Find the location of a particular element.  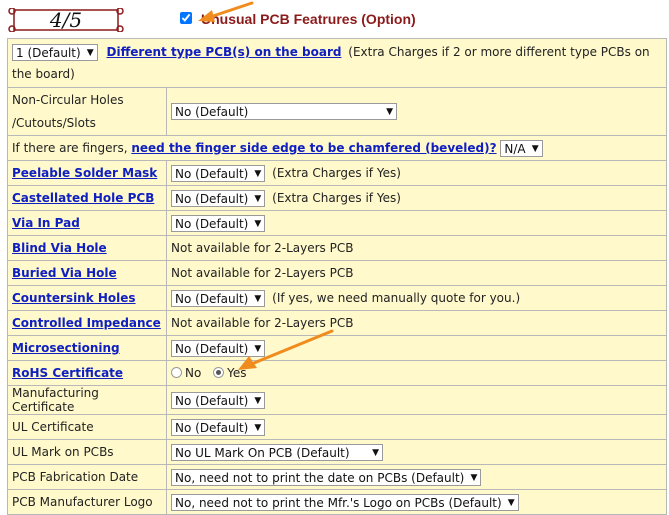

row-rohs-certificate: RoHS Certificate No Yes is located at coordinates (337, 373).